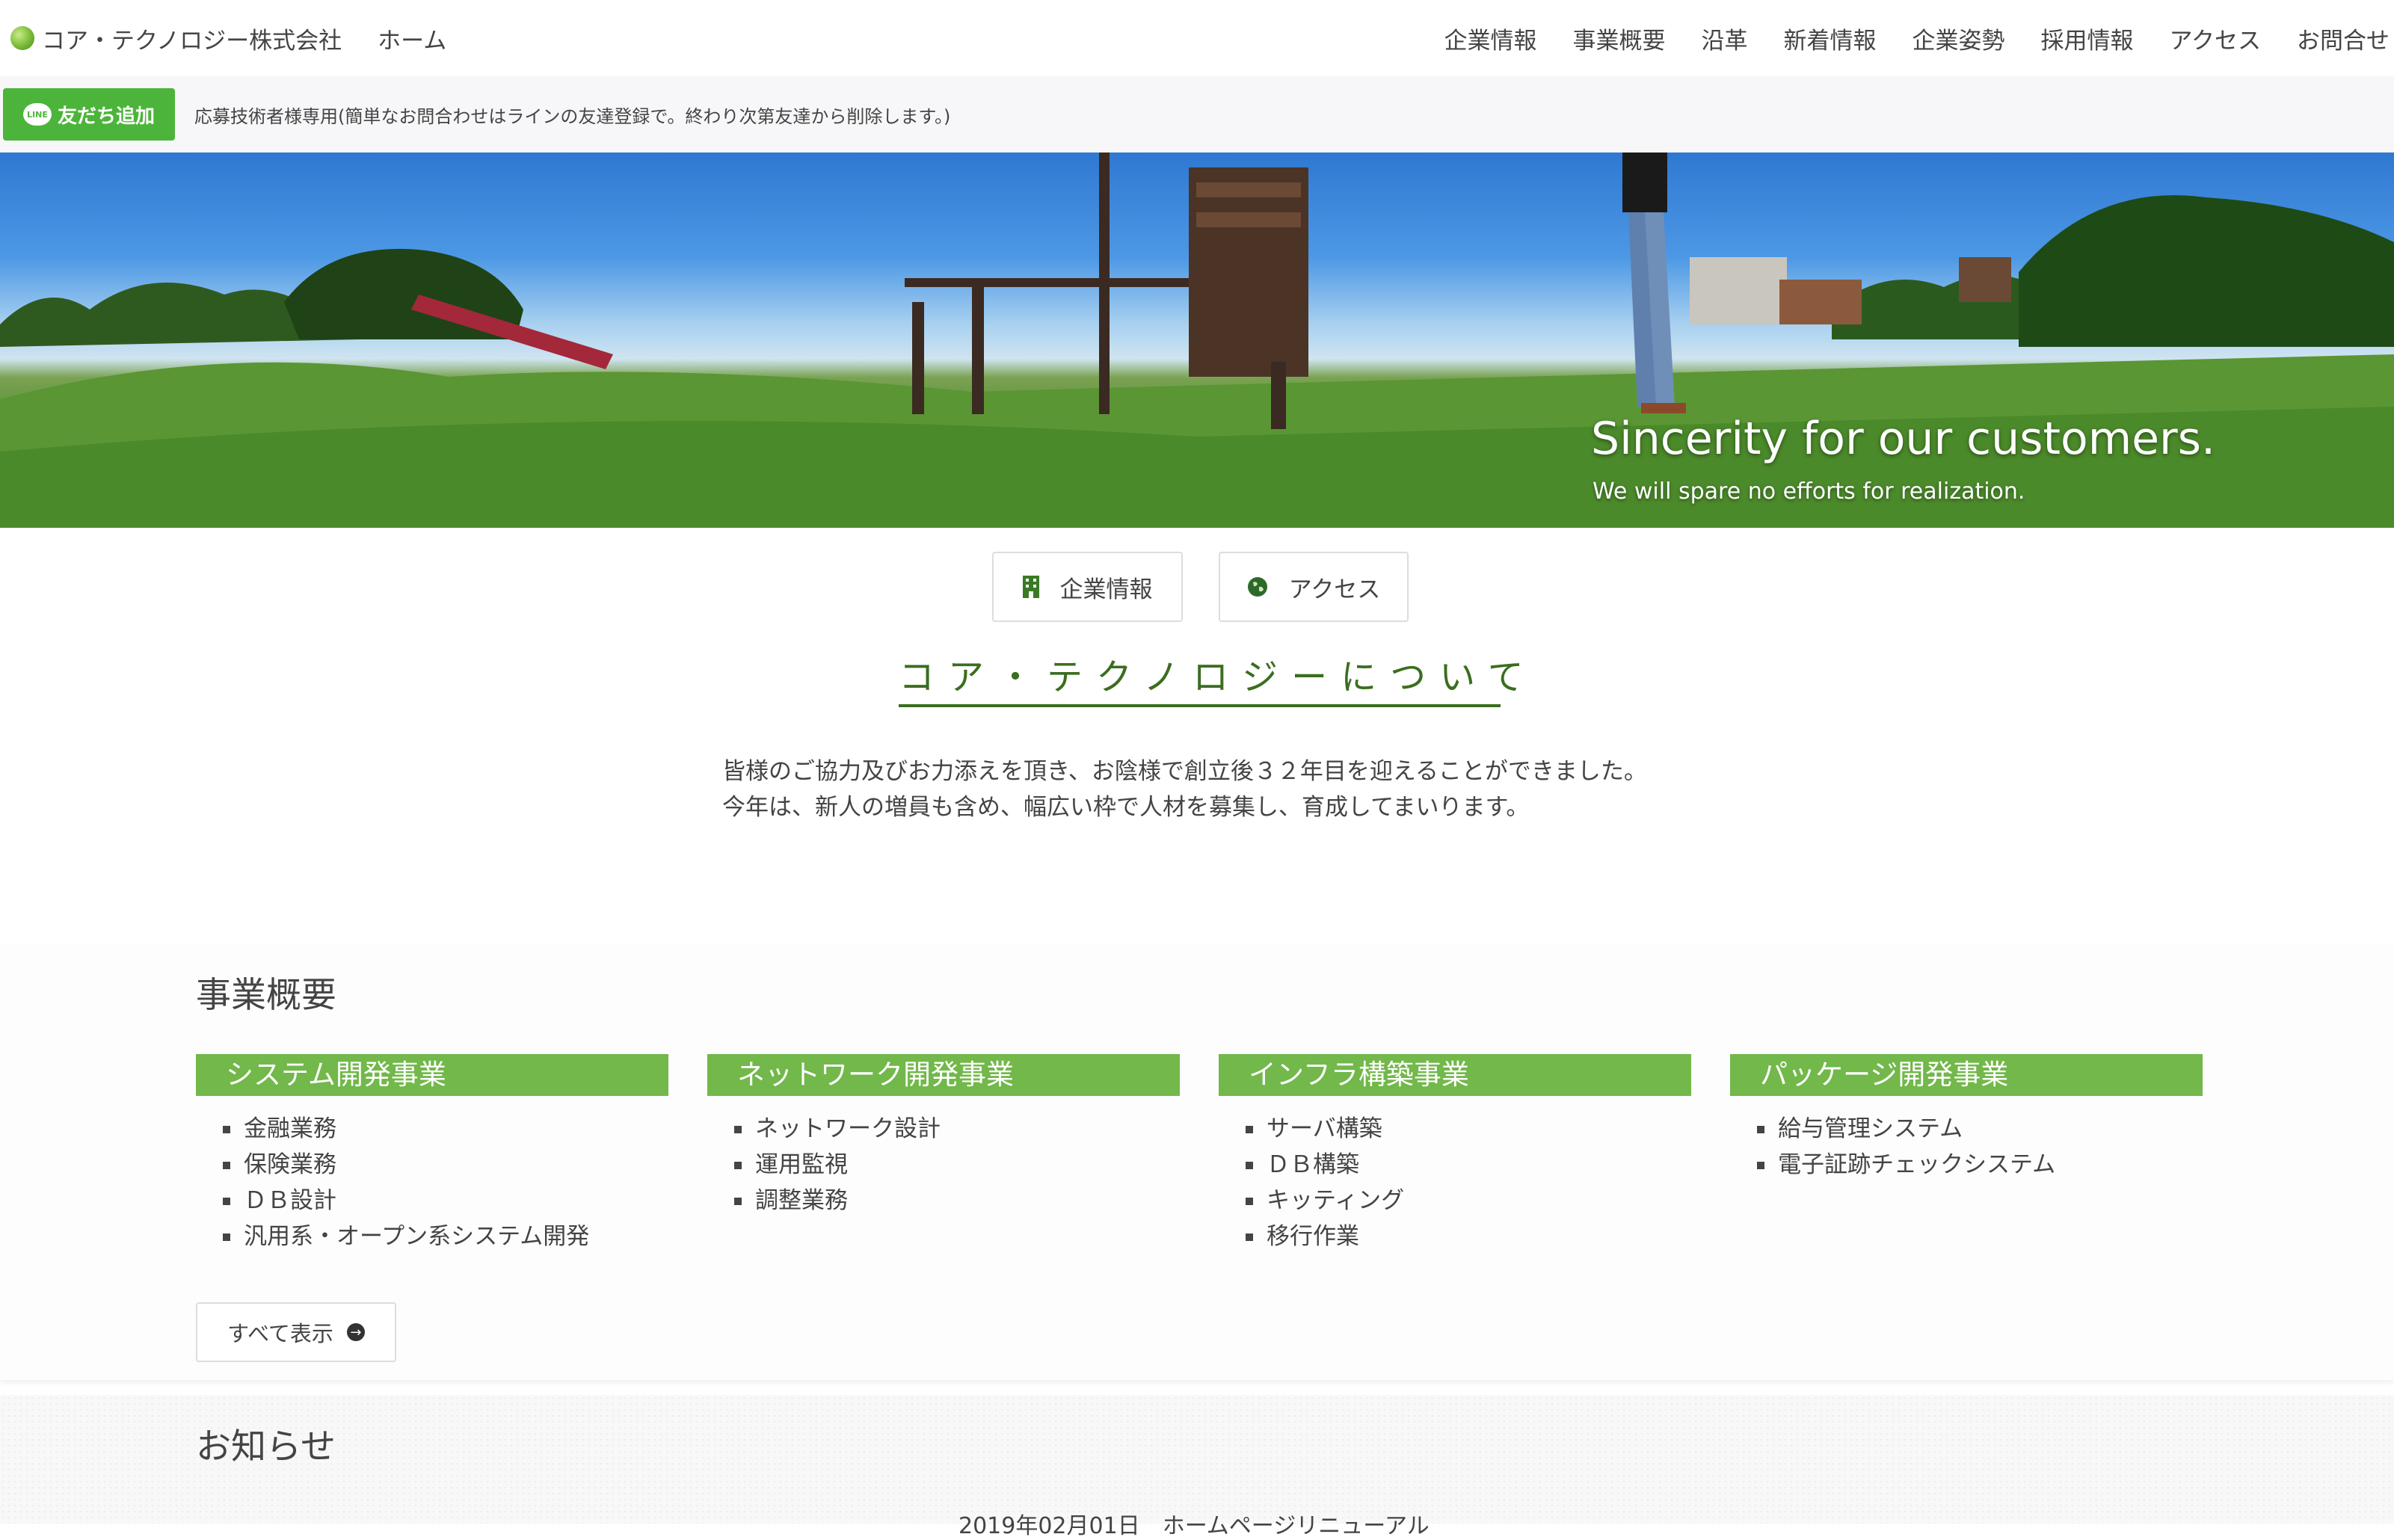  I want to click on list-item: 調整業務, so click(957, 1201).